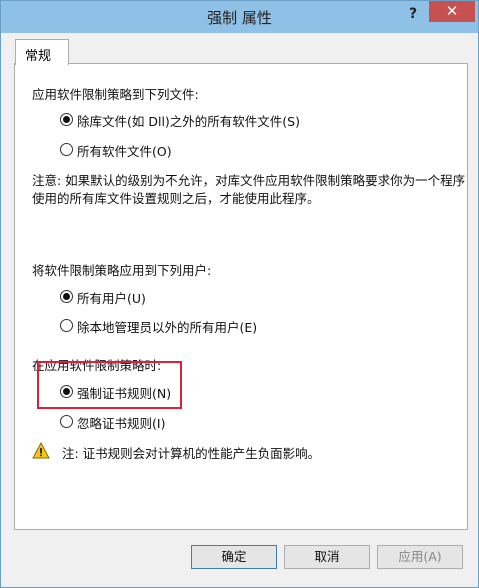  What do you see at coordinates (413, 14) in the screenshot?
I see `help-button: ?` at bounding box center [413, 14].